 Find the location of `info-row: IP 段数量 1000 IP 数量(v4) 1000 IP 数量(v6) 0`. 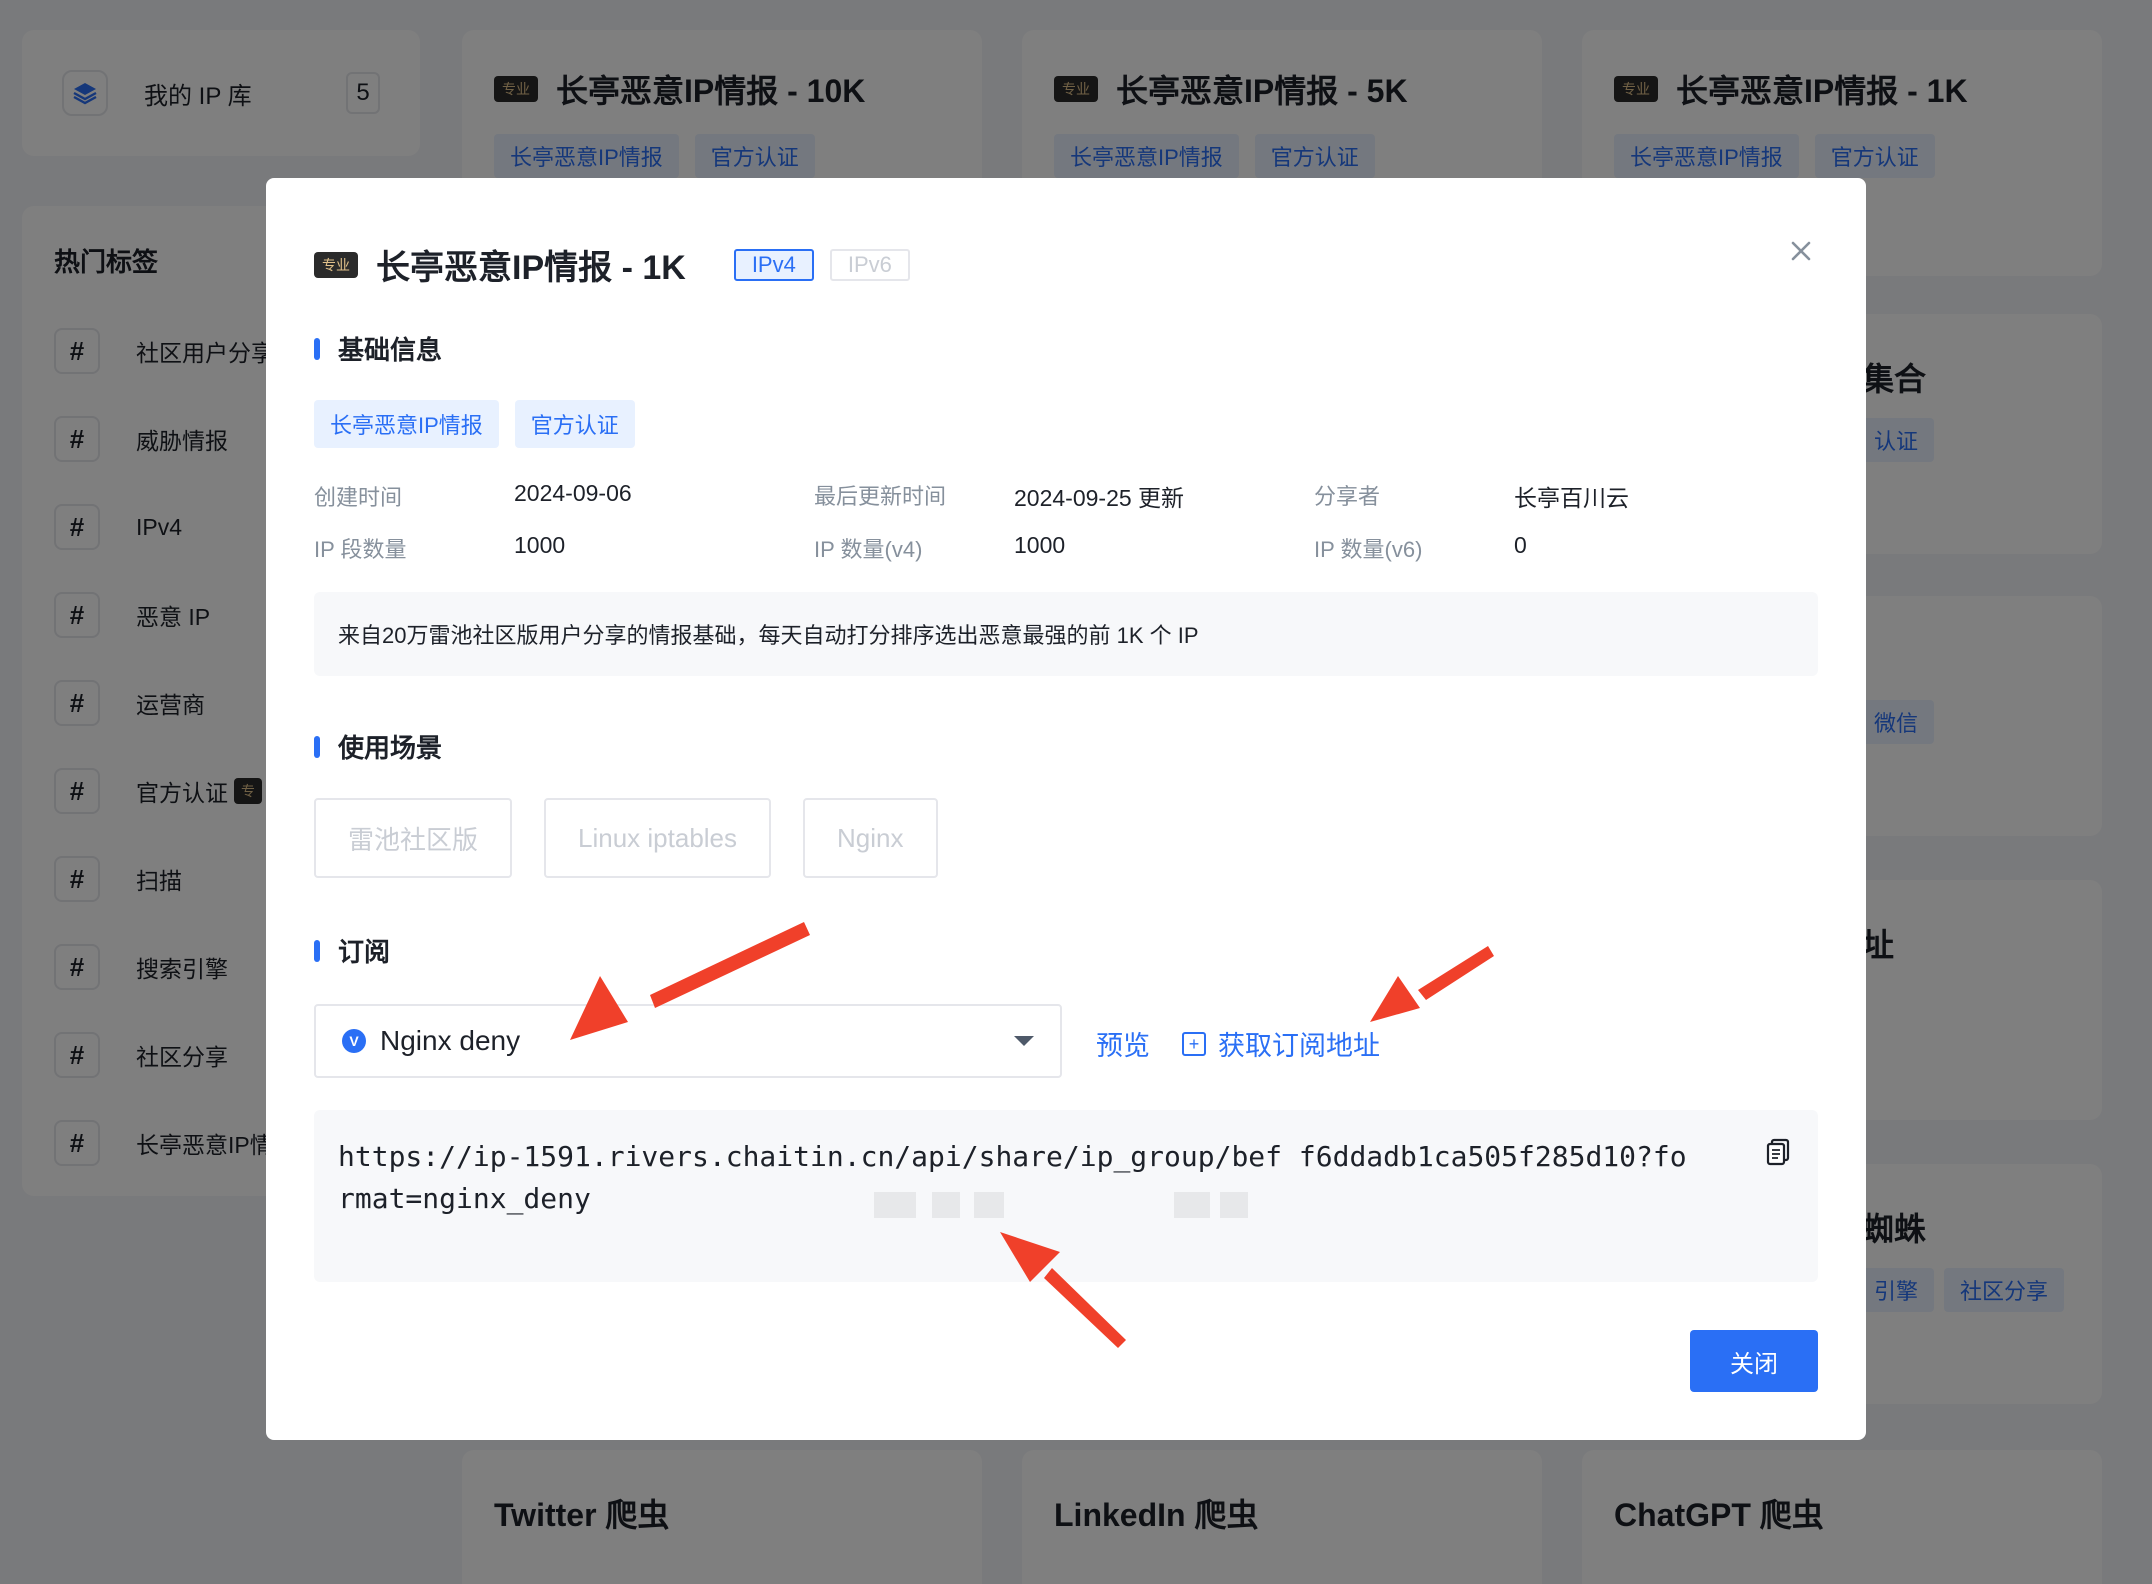

info-row: IP 段数量 1000 IP 数量(v4) 1000 IP 数量(v6) 0 is located at coordinates (1064, 548).